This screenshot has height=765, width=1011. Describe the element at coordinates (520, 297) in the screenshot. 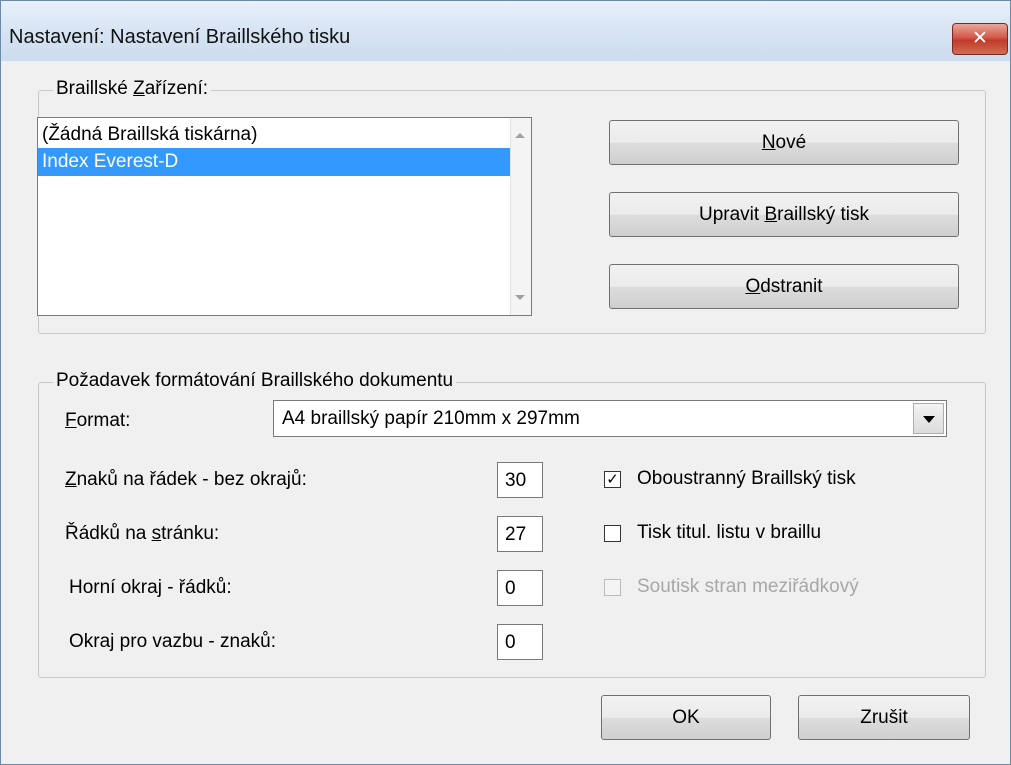

I see `scroll-down-icon` at that location.